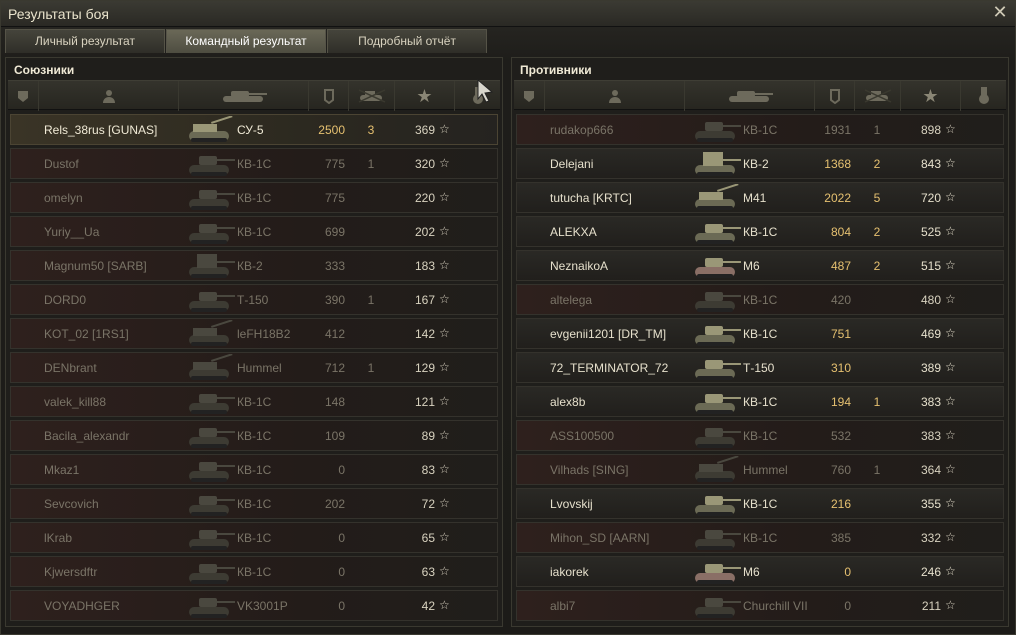  What do you see at coordinates (625, 130) in the screenshot?
I see `player-name: rudakop666` at bounding box center [625, 130].